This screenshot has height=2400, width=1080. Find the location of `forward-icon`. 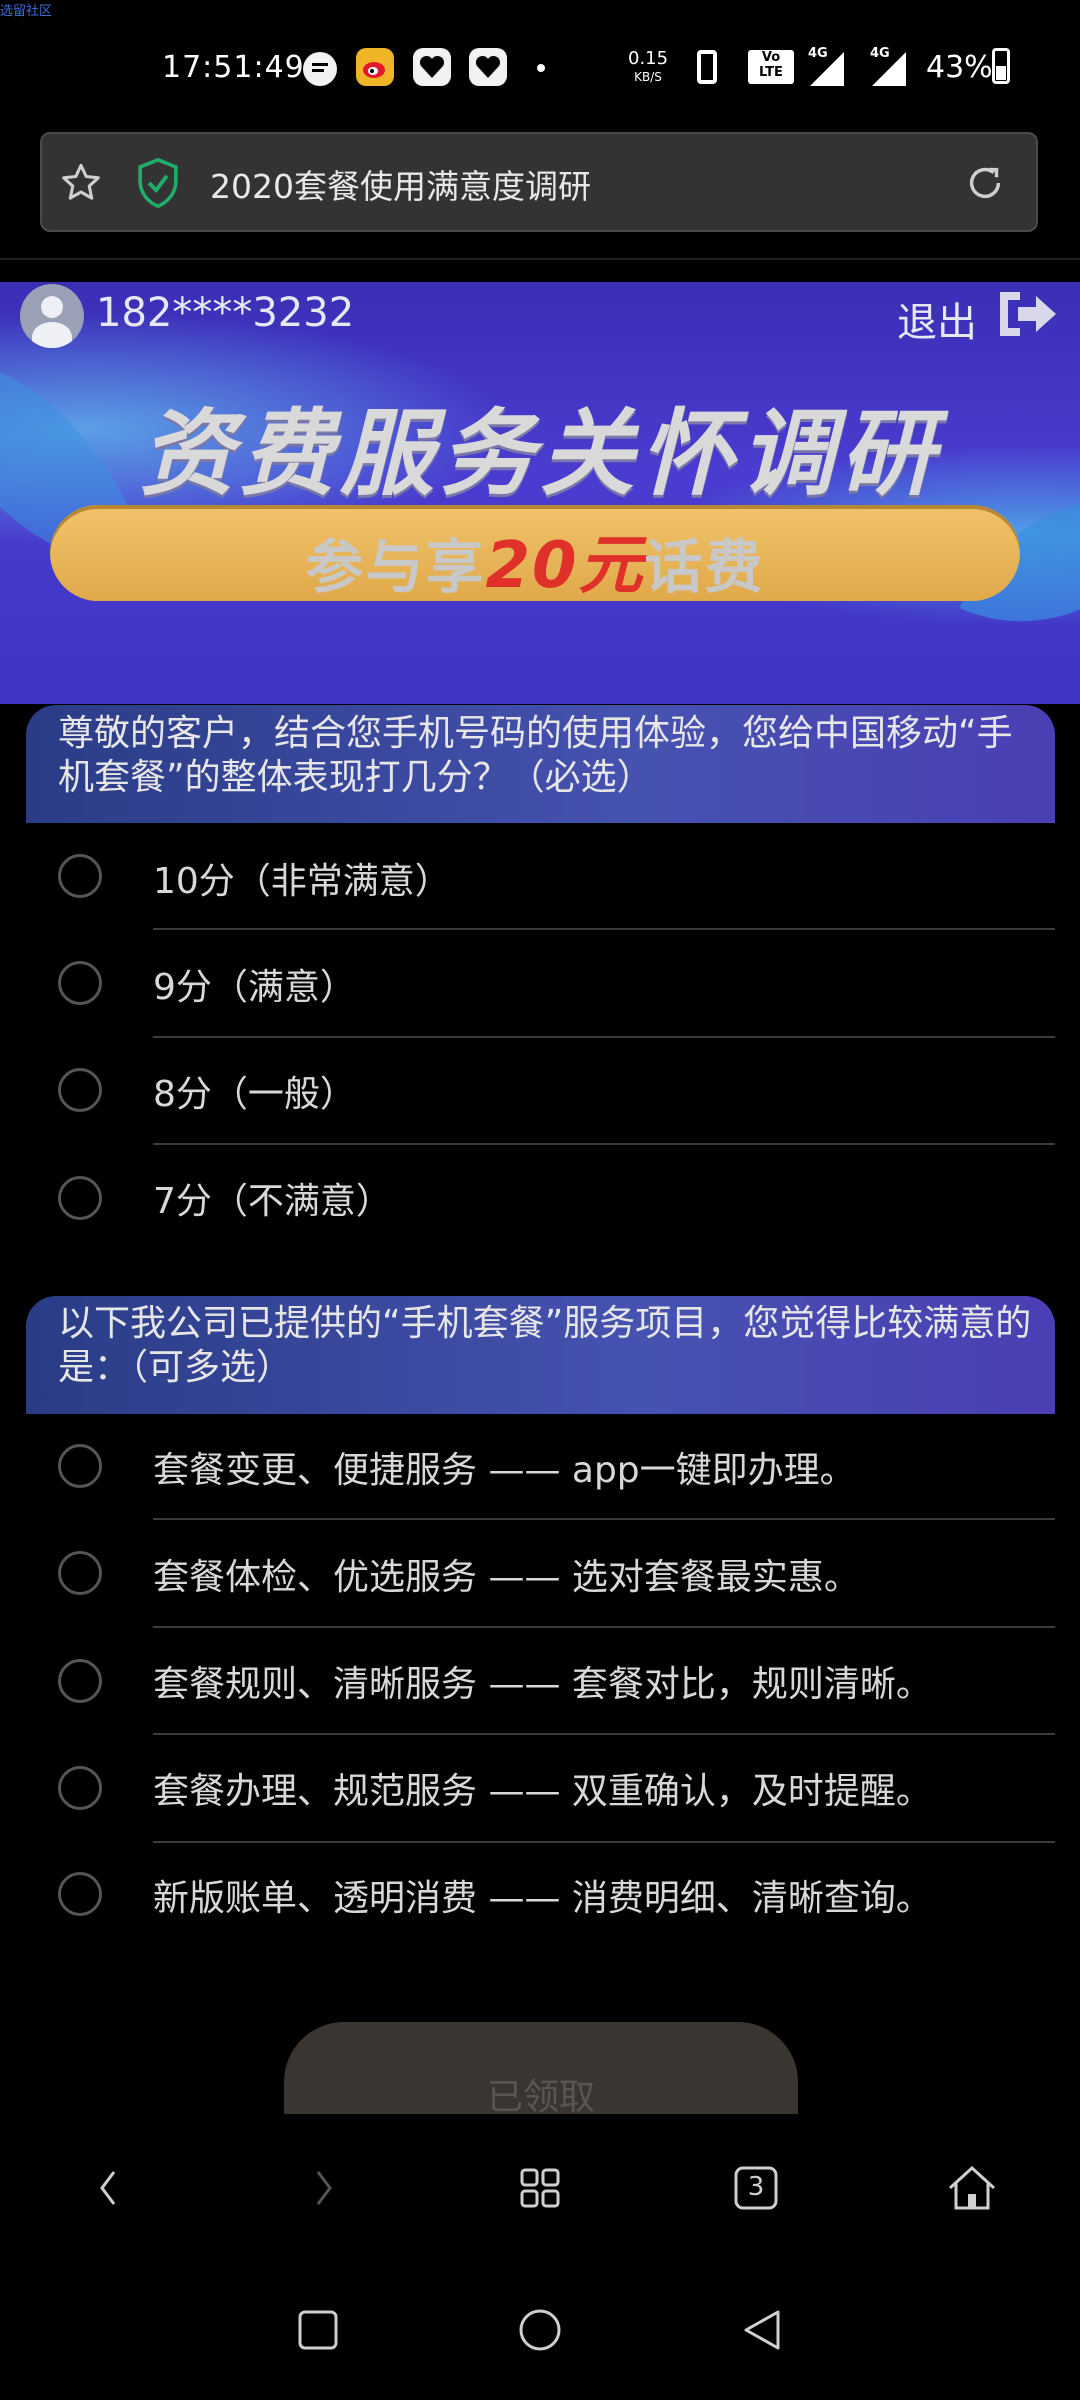

forward-icon is located at coordinates (324, 2188).